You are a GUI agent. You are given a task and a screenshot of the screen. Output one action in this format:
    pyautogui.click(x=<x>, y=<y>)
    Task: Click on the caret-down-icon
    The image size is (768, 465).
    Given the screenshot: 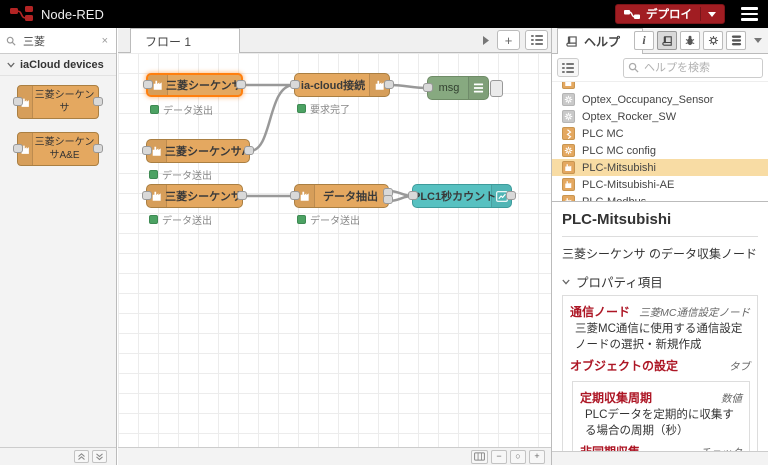 What is the action you would take?
    pyautogui.click(x=712, y=14)
    